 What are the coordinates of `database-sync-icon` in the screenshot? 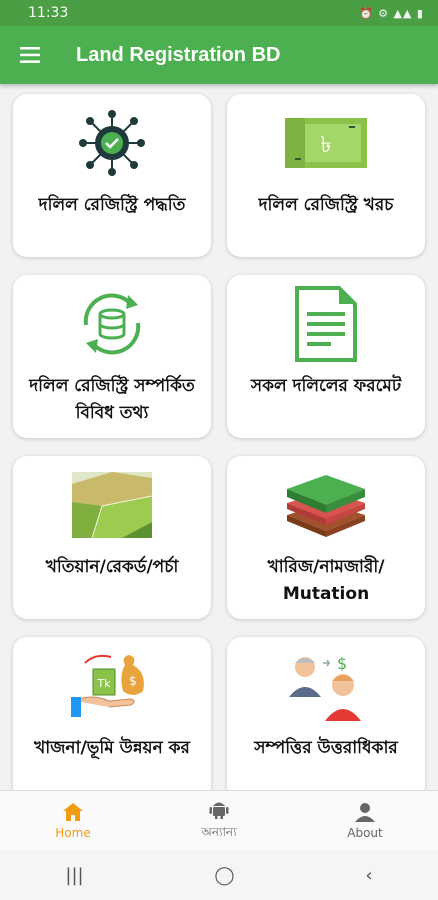 It's located at (112, 324).